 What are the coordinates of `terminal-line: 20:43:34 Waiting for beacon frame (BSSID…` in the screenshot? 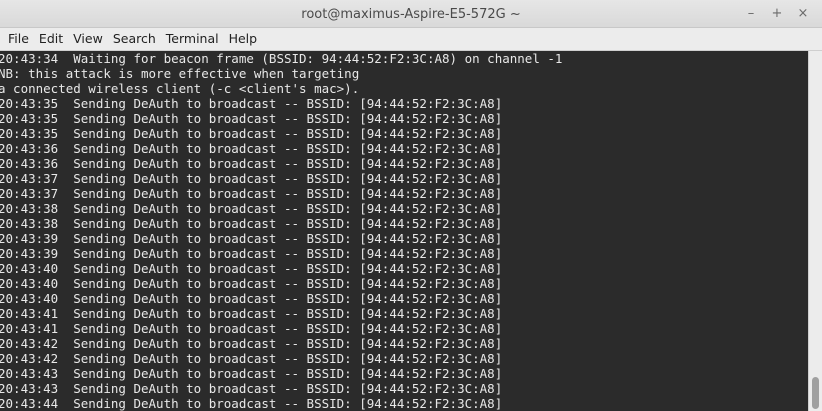 It's located at (281, 58).